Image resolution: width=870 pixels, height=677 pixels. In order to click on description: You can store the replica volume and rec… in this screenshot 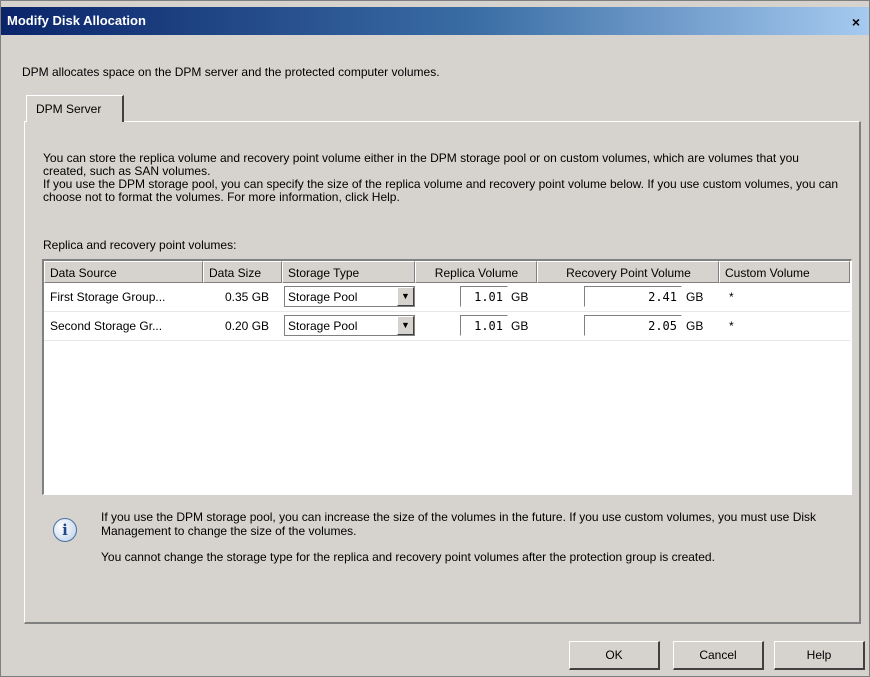, I will do `click(443, 178)`.